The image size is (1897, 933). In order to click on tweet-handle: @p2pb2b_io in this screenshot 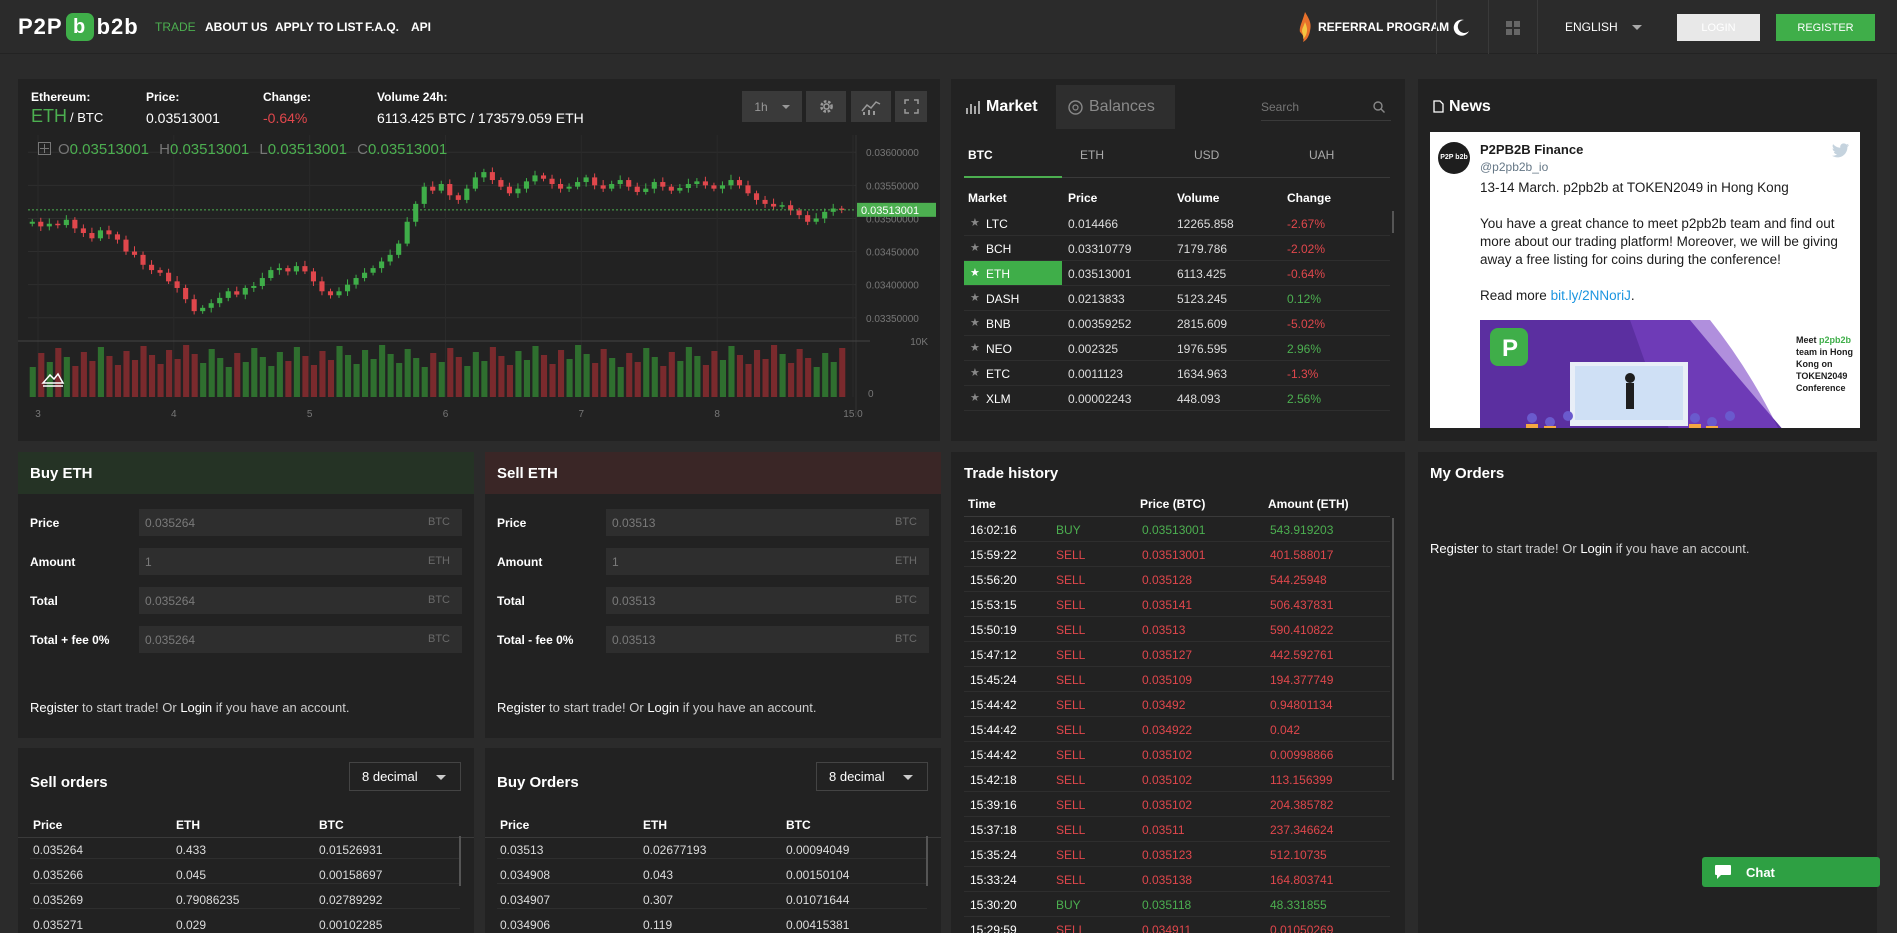, I will do `click(1514, 167)`.